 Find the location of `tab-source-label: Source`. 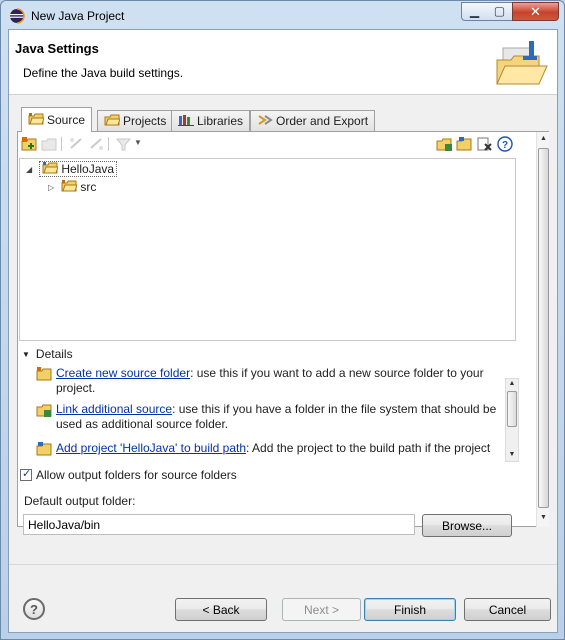

tab-source-label: Source is located at coordinates (66, 120).